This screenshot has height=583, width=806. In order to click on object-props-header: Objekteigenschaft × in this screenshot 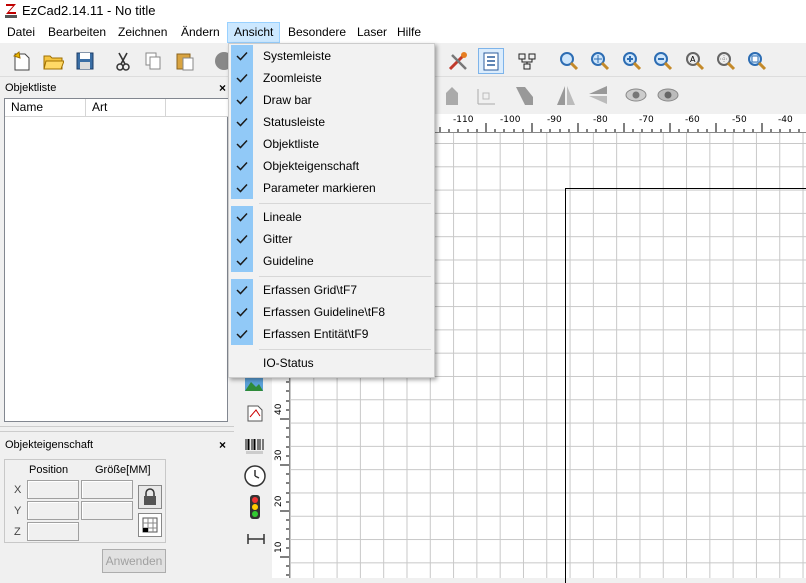, I will do `click(116, 445)`.